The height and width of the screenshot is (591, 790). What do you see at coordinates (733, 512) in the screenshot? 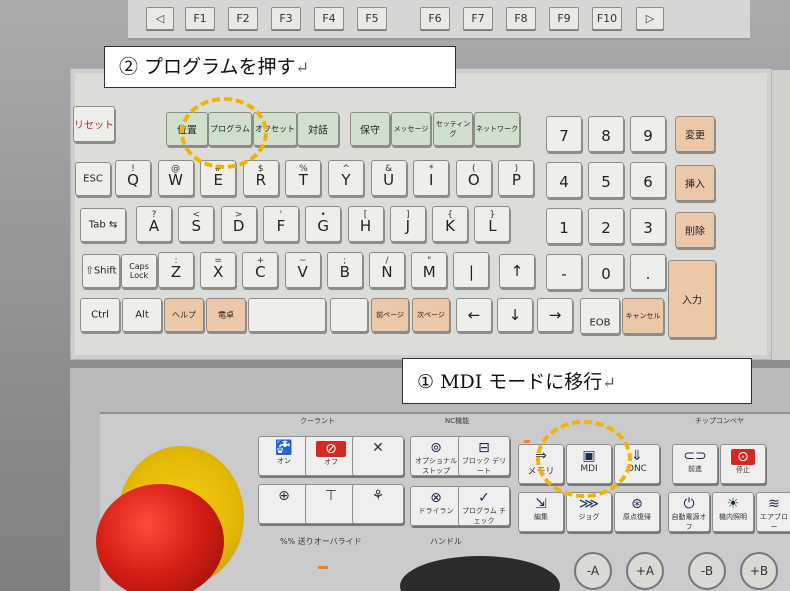
I see `work-light-button: ☀ 機内照明` at bounding box center [733, 512].